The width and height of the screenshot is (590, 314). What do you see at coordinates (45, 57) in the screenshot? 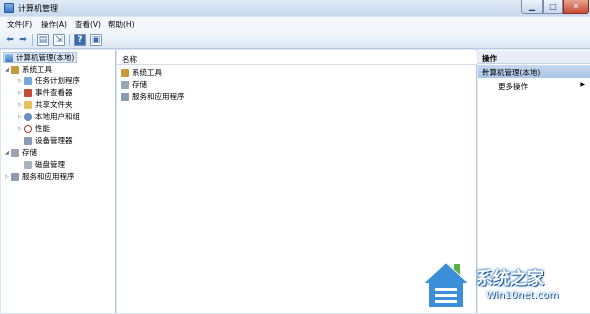
I see `tree-root-label: 计算机管理(本地)` at bounding box center [45, 57].